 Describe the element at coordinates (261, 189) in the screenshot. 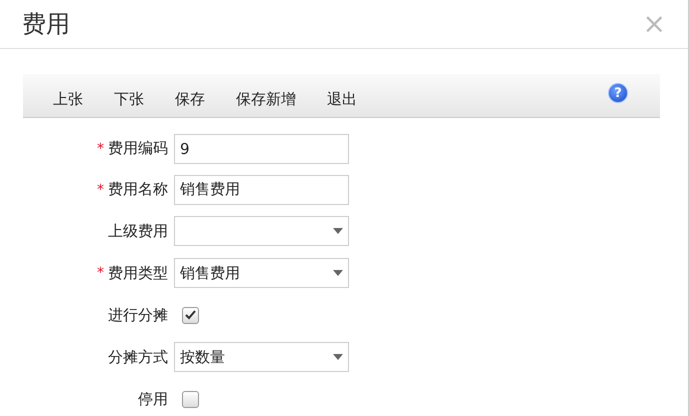

I see `input-field: 销售费用` at that location.